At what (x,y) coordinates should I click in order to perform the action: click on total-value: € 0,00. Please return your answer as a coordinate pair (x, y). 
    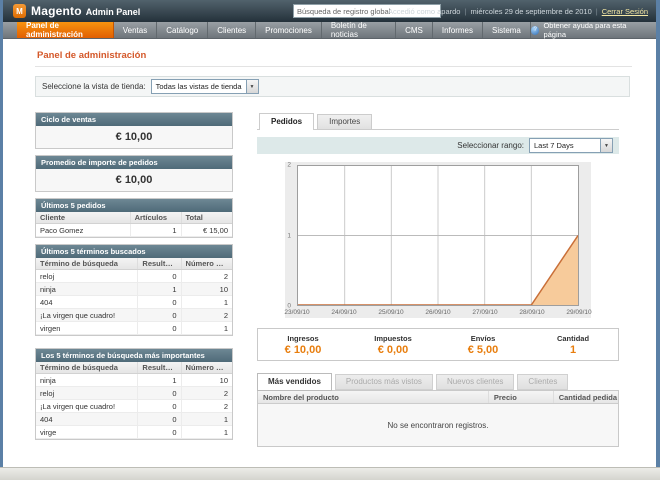
    Looking at the image, I should click on (393, 349).